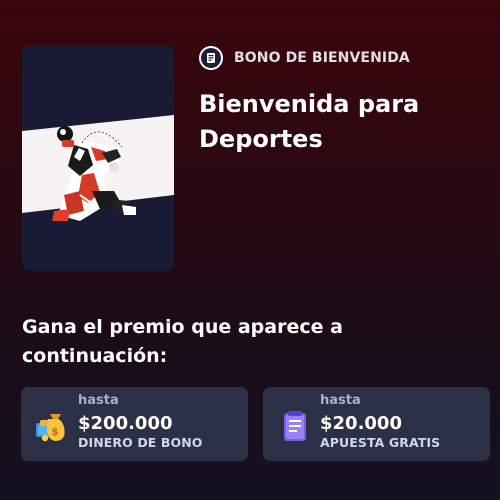 The image size is (500, 500). I want to click on reward-label: DINERO DE BONO, so click(140, 442).